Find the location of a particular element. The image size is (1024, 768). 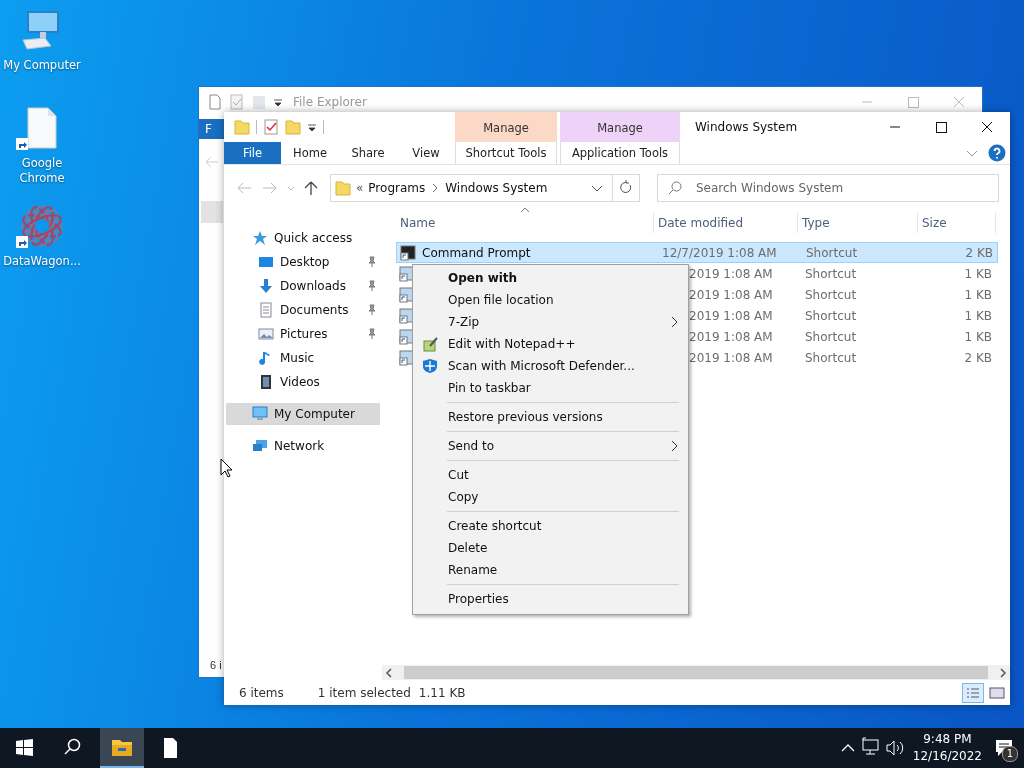

window-title: Windows System is located at coordinates (746, 127).